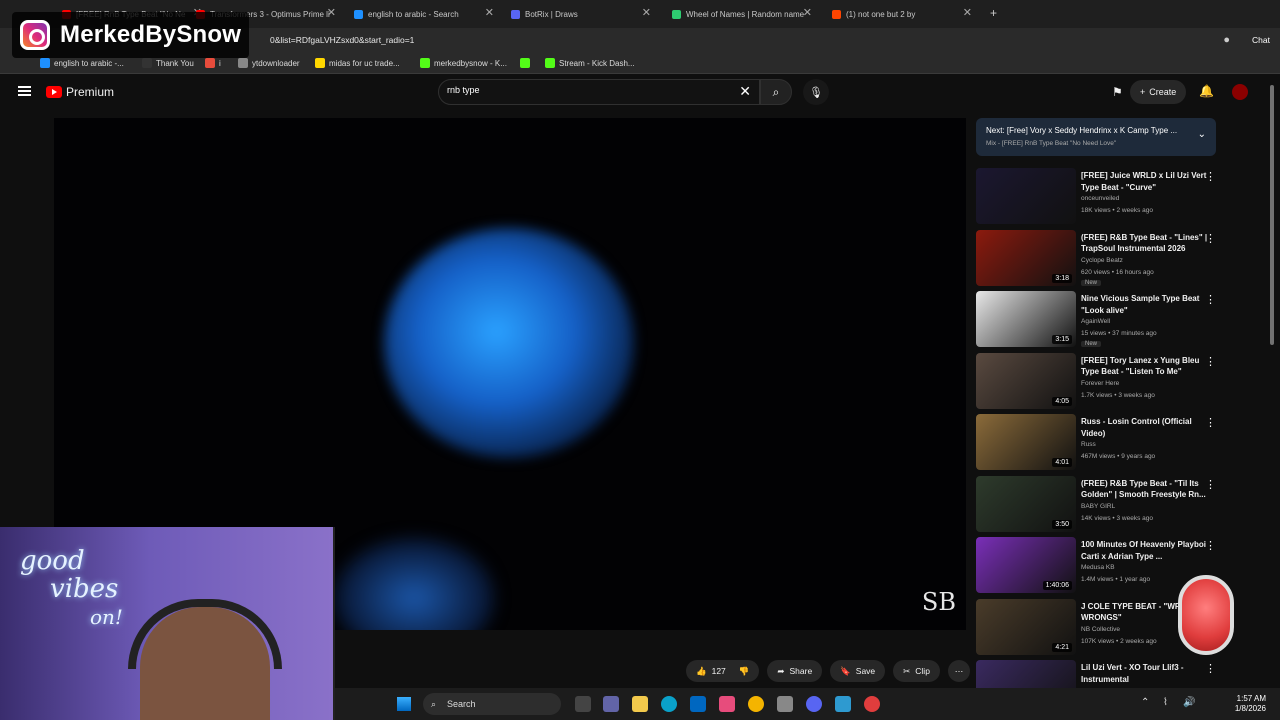  I want to click on profile-avatar-icon: ●, so click(1226, 40).